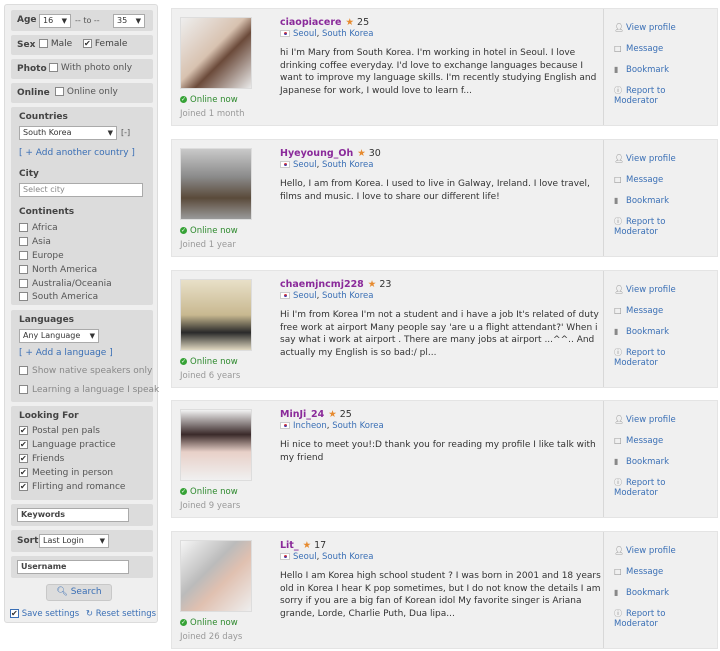 The image size is (720, 651). Describe the element at coordinates (55, 21) in the screenshot. I see `age-from-select: 16 ▼` at that location.